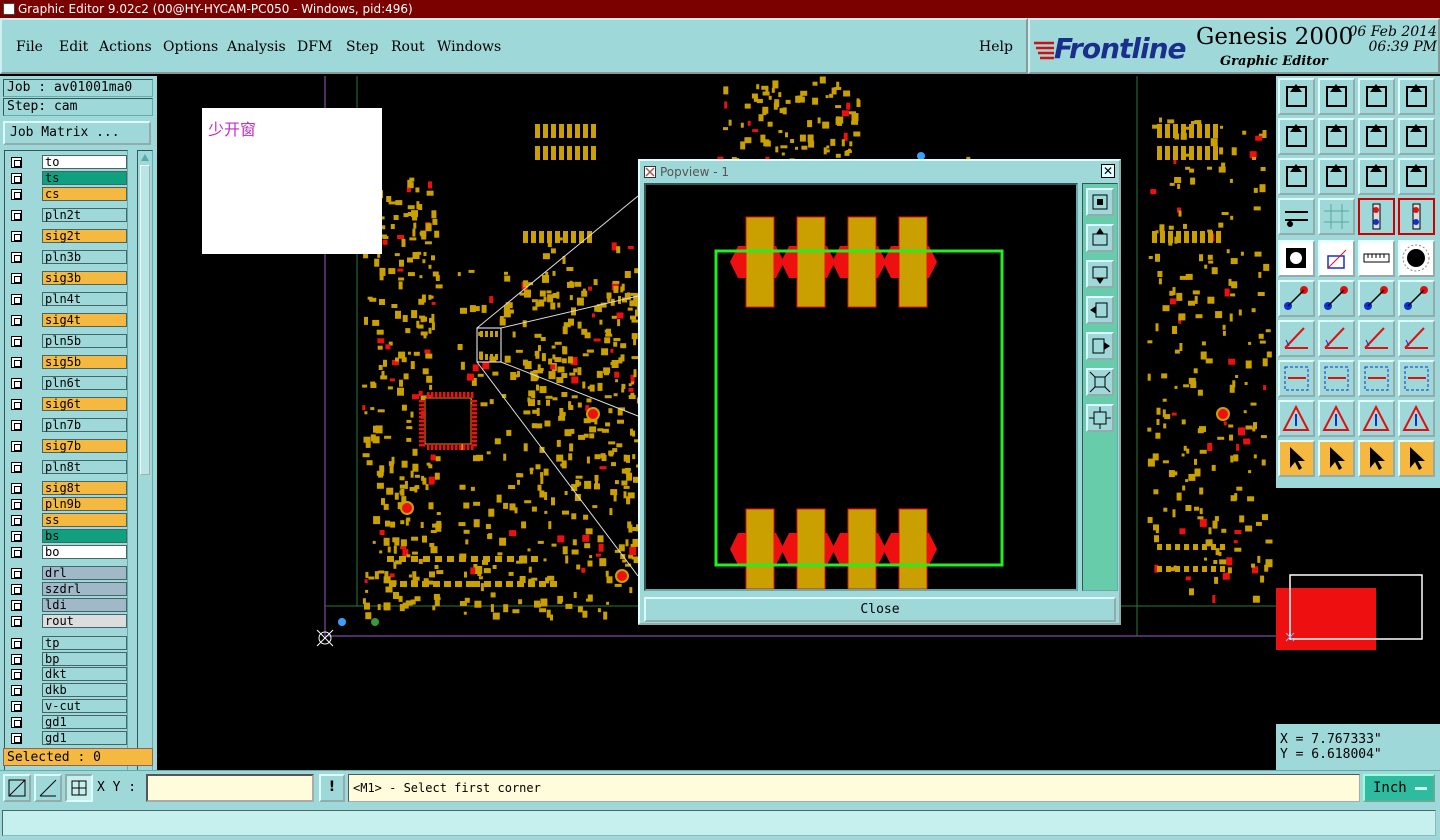  Describe the element at coordinates (84, 659) in the screenshot. I see `layer-name: bp` at that location.